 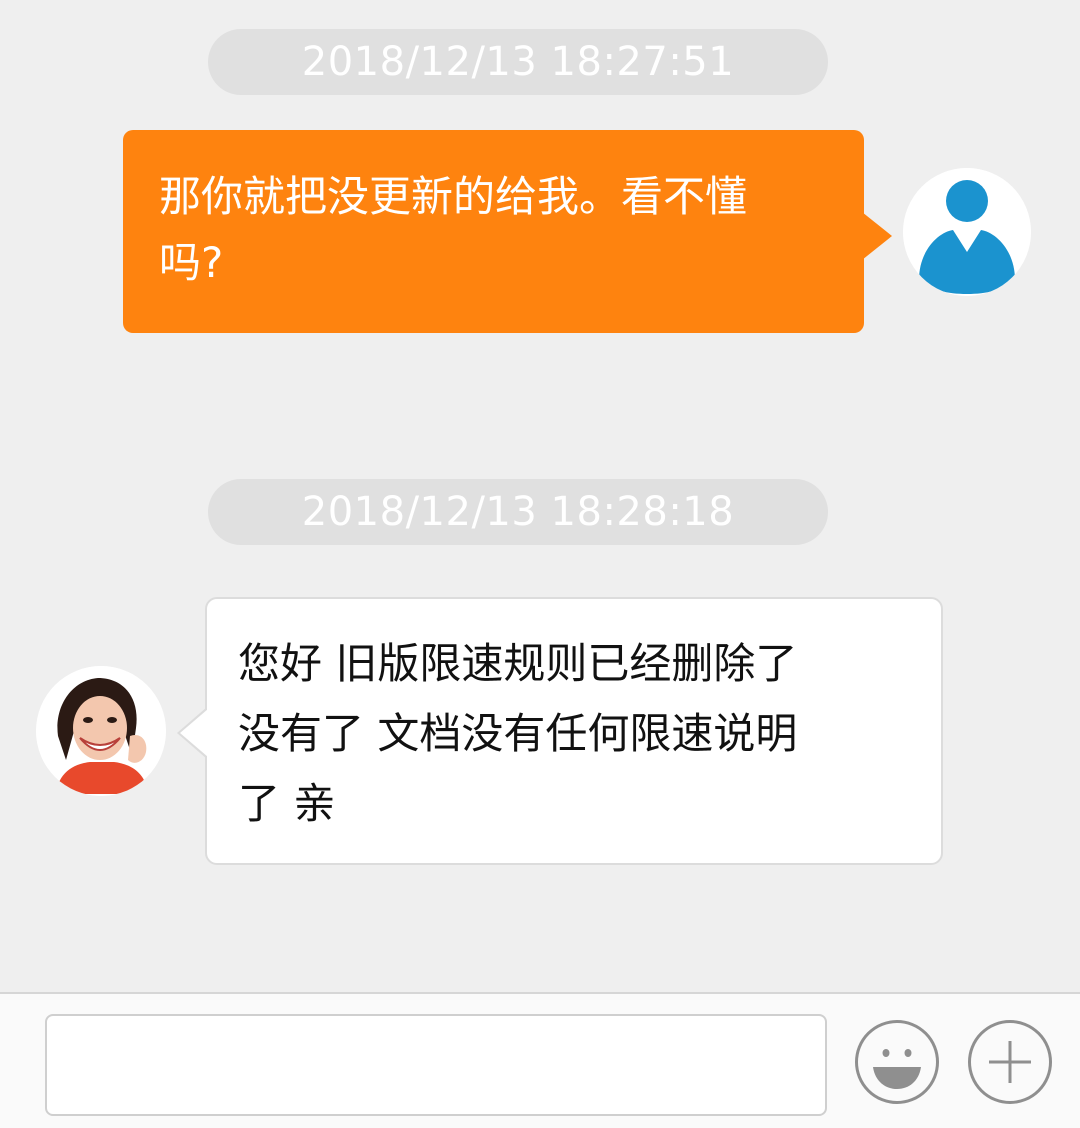 What do you see at coordinates (518, 62) in the screenshot?
I see `message-timestamp: 2018/12/13 18:27:51` at bounding box center [518, 62].